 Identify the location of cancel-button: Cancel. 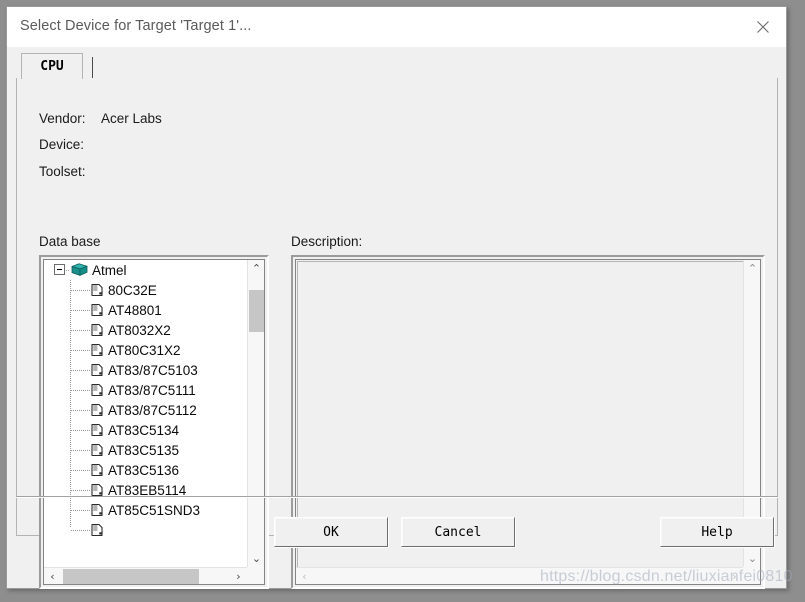
(458, 532).